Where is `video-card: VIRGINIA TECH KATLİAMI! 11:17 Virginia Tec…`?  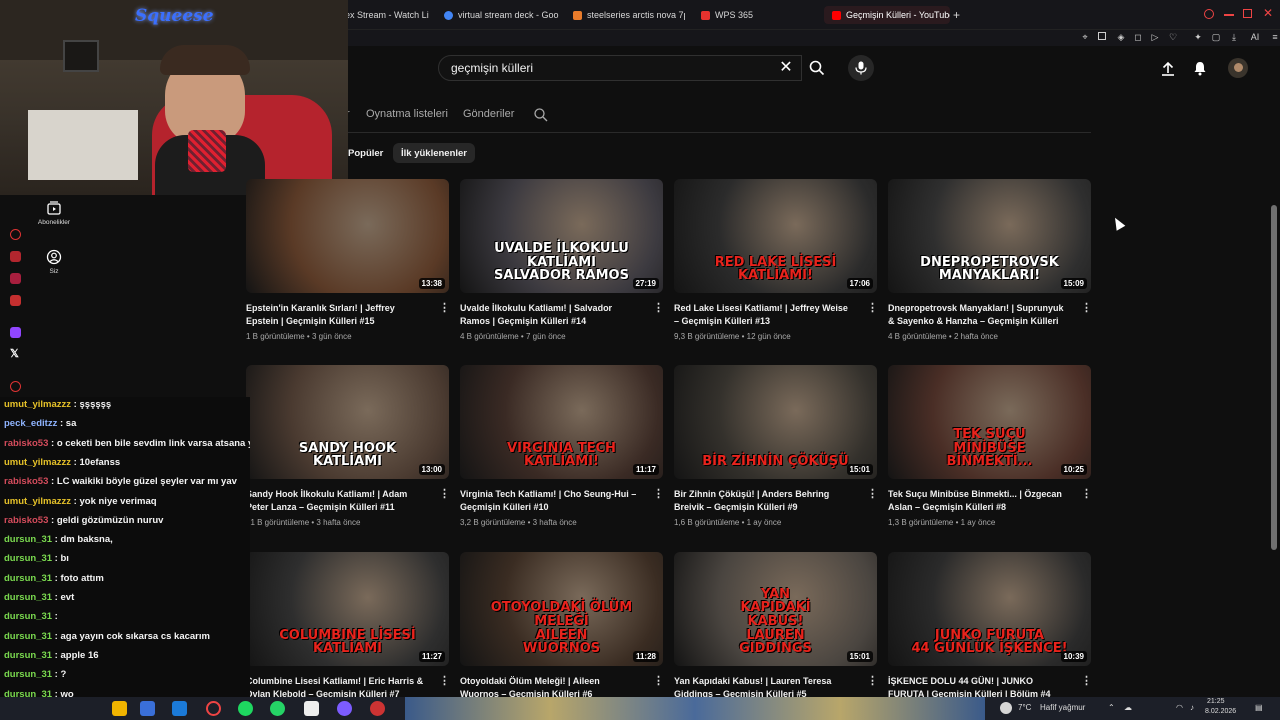
video-card: VIRGINIA TECH KATLİAMI! 11:17 Virginia Tec… is located at coordinates (562, 446).